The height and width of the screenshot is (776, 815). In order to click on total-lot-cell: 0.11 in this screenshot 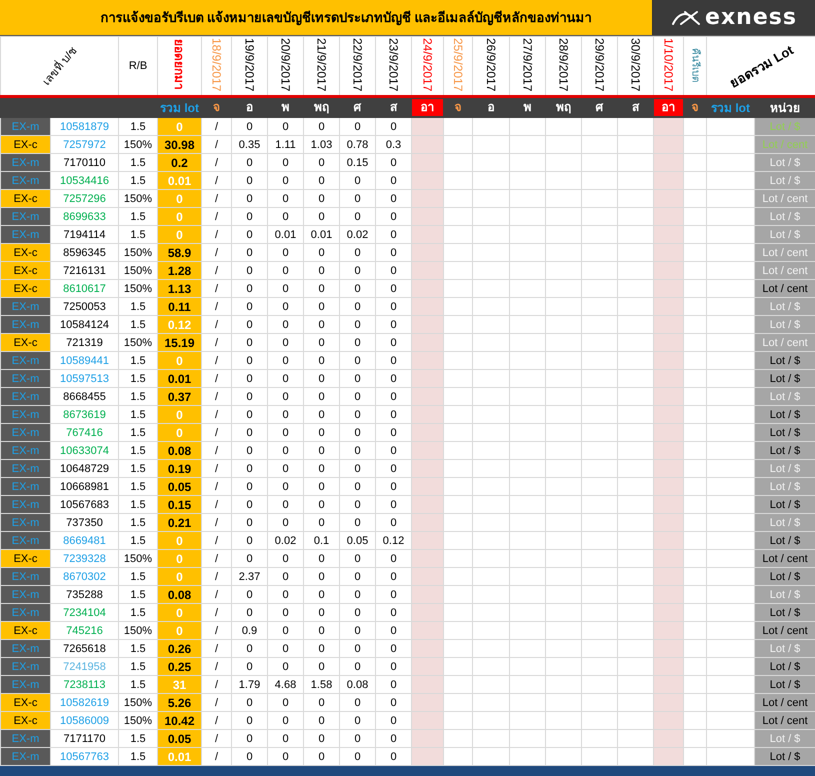, I will do `click(180, 307)`.